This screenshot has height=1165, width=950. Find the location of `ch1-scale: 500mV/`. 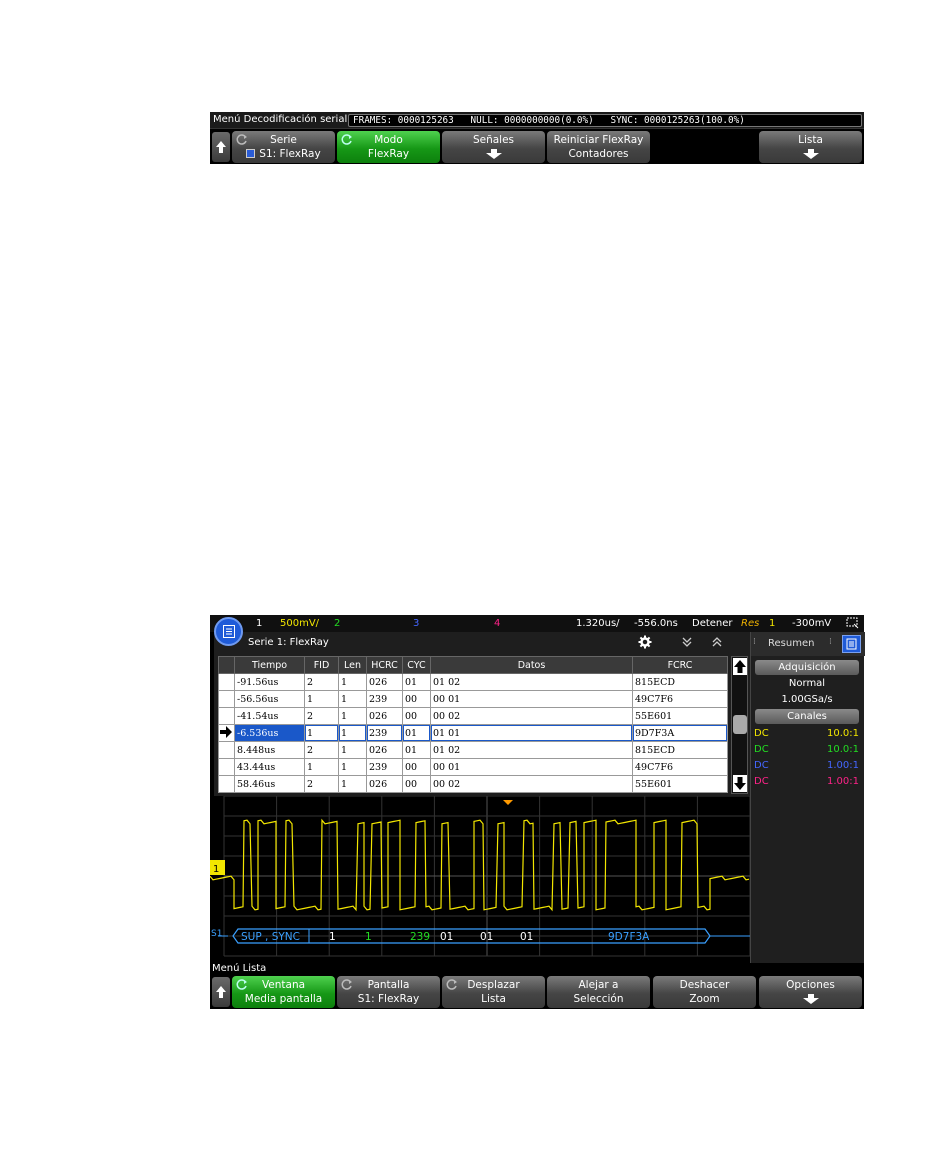

ch1-scale: 500mV/ is located at coordinates (299, 623).